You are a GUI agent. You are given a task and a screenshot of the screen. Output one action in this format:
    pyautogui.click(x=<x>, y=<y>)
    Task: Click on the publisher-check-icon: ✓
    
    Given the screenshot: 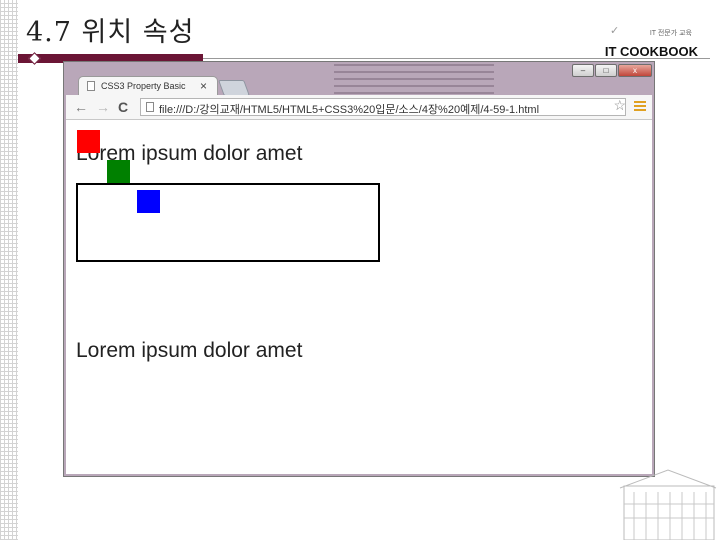 What is the action you would take?
    pyautogui.click(x=615, y=31)
    